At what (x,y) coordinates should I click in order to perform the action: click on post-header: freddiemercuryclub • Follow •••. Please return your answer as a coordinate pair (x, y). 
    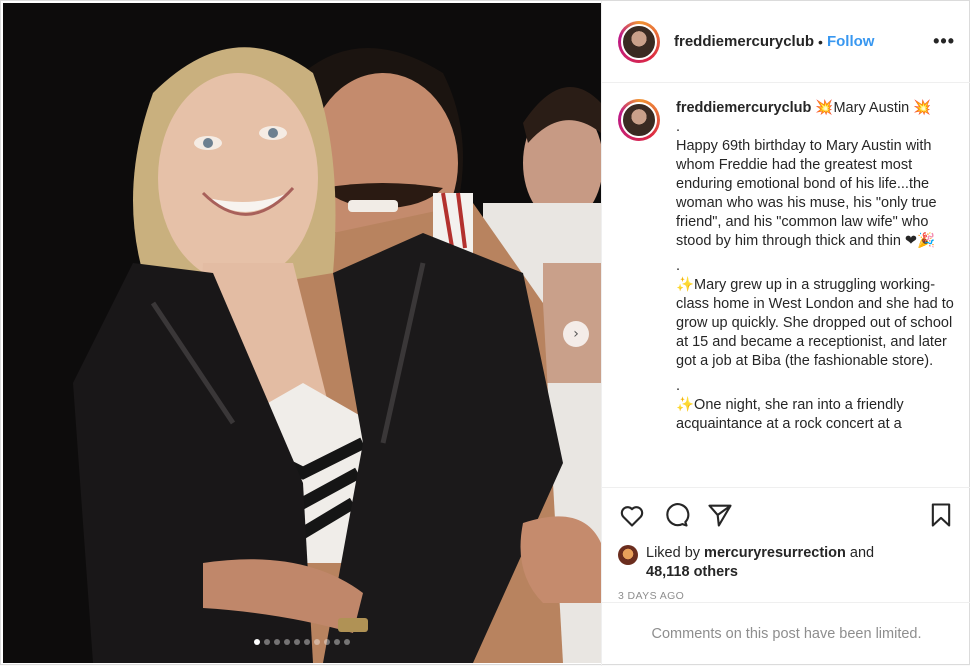
    Looking at the image, I should click on (786, 42).